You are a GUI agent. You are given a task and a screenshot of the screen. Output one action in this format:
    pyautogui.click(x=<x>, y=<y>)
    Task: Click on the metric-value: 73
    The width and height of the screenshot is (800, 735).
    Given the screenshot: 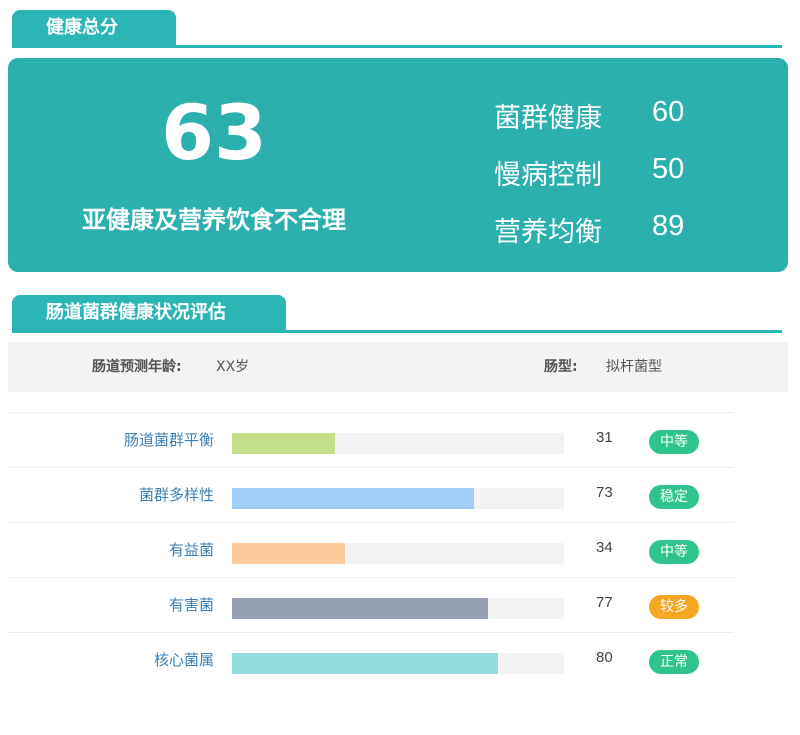 What is the action you would take?
    pyautogui.click(x=604, y=492)
    